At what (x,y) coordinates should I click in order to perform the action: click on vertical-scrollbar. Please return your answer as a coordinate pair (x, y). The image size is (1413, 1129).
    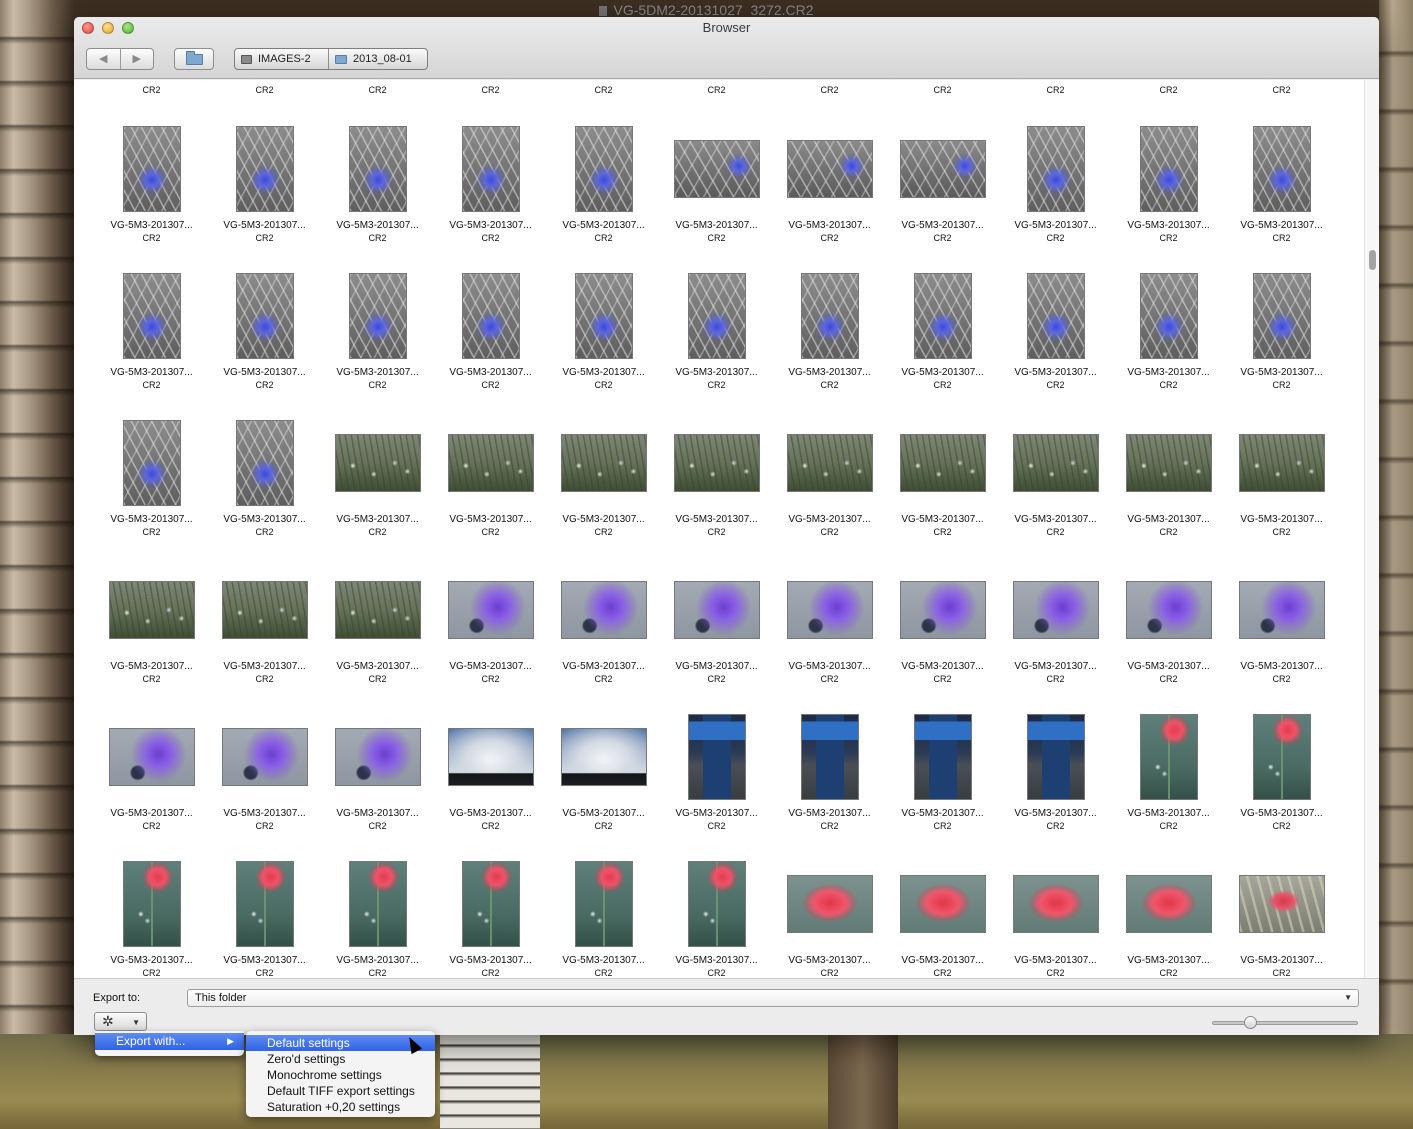
    Looking at the image, I should click on (1371, 529).